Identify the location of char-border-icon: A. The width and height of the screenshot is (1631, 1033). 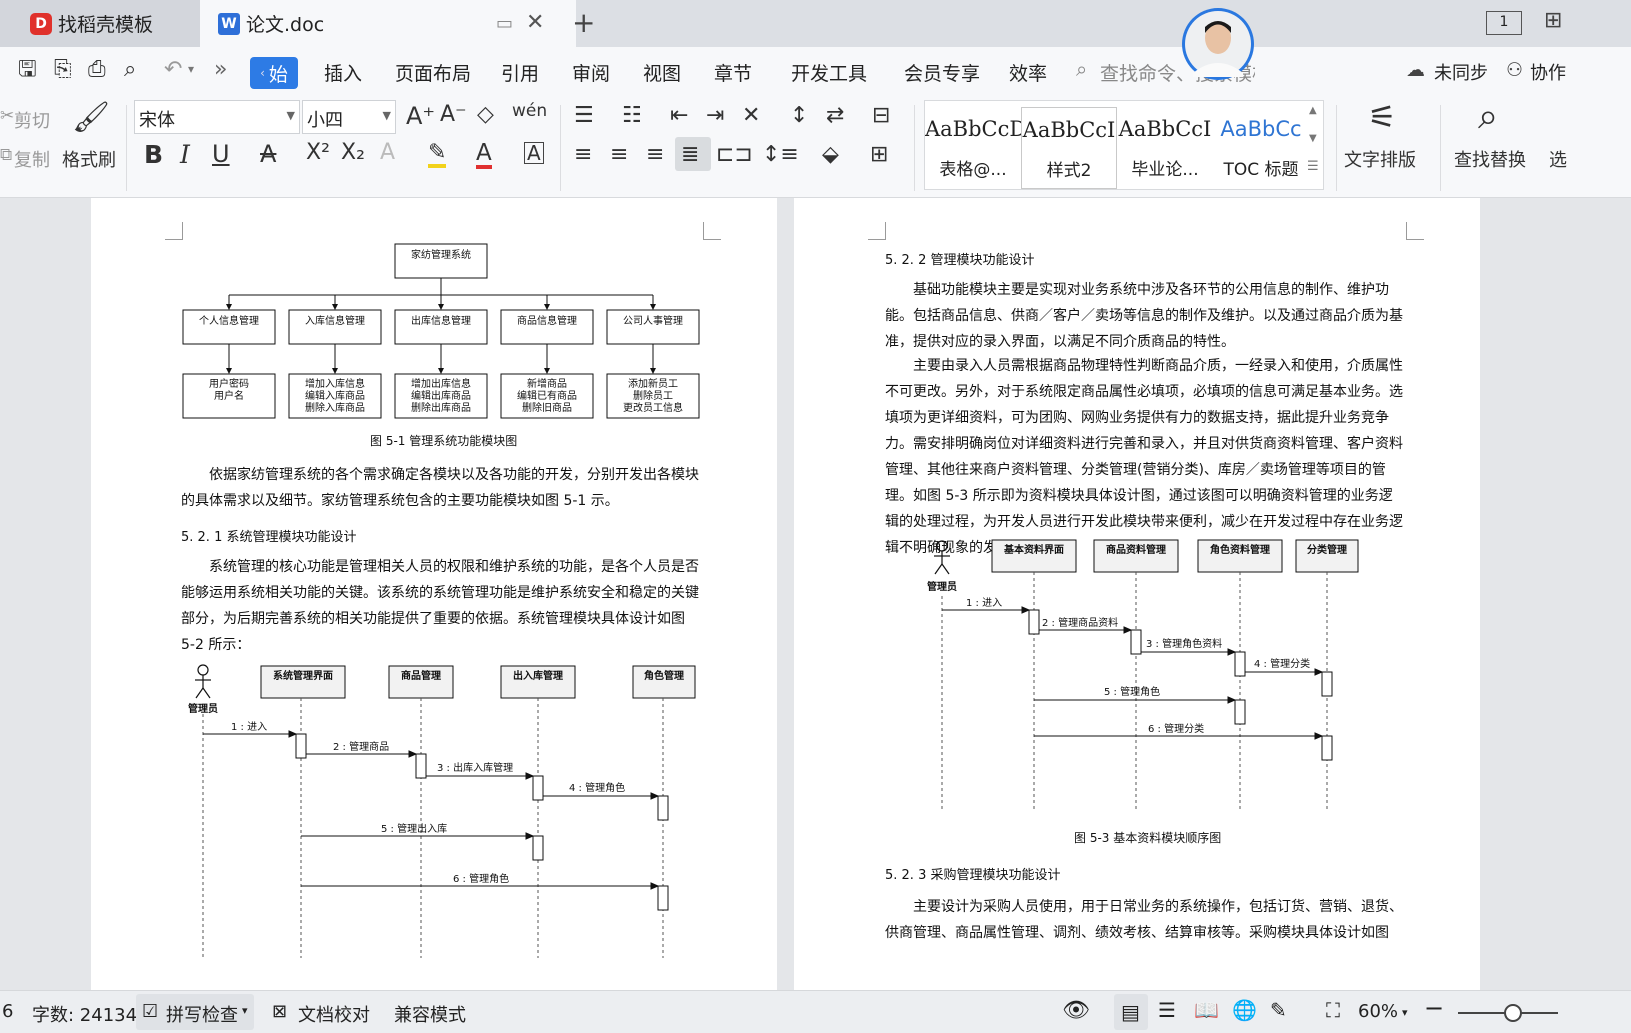
(534, 153).